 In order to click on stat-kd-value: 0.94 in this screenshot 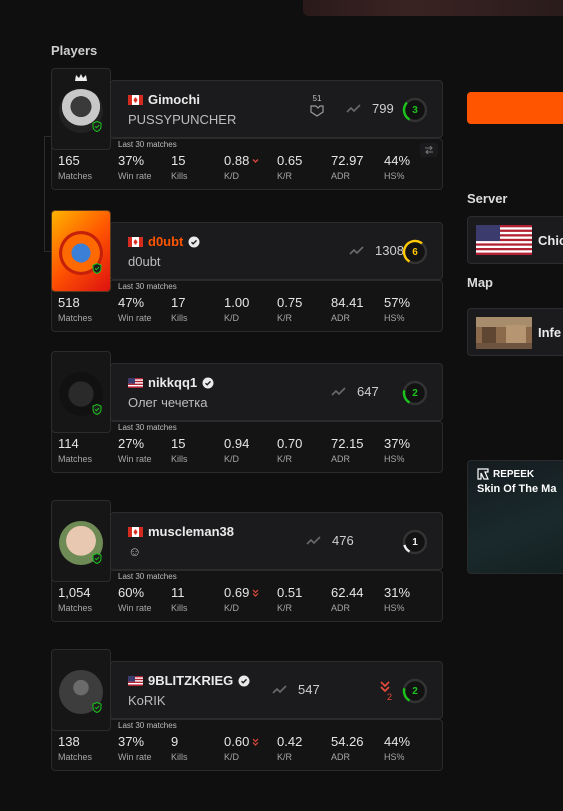, I will do `click(237, 443)`.